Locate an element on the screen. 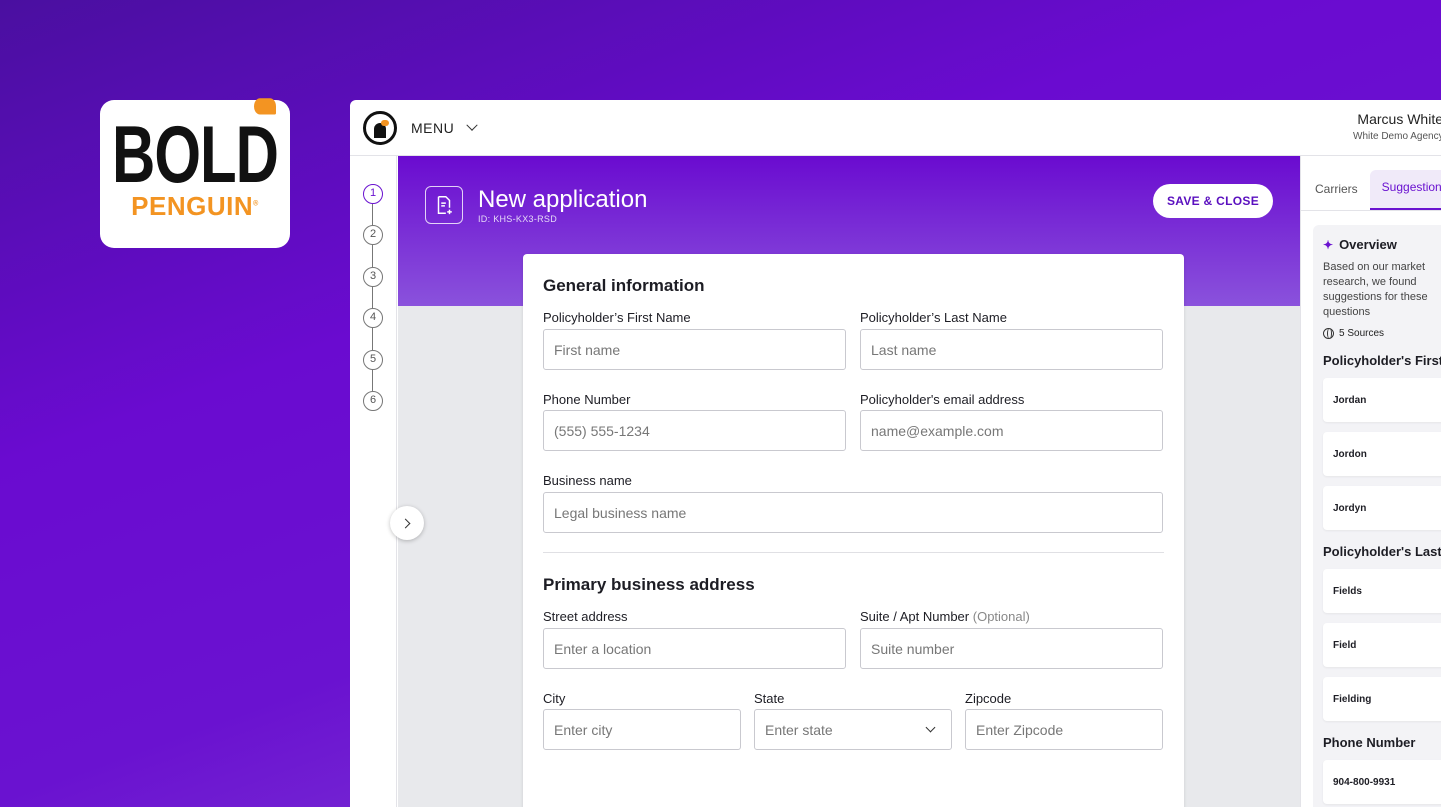  section-divider is located at coordinates (853, 552).